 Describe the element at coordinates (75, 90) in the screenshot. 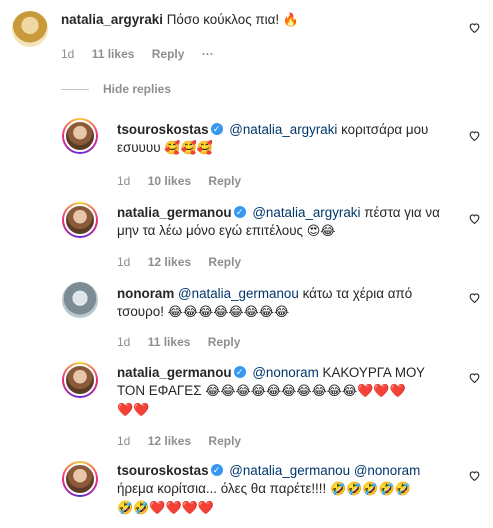

I see `divider-line` at that location.